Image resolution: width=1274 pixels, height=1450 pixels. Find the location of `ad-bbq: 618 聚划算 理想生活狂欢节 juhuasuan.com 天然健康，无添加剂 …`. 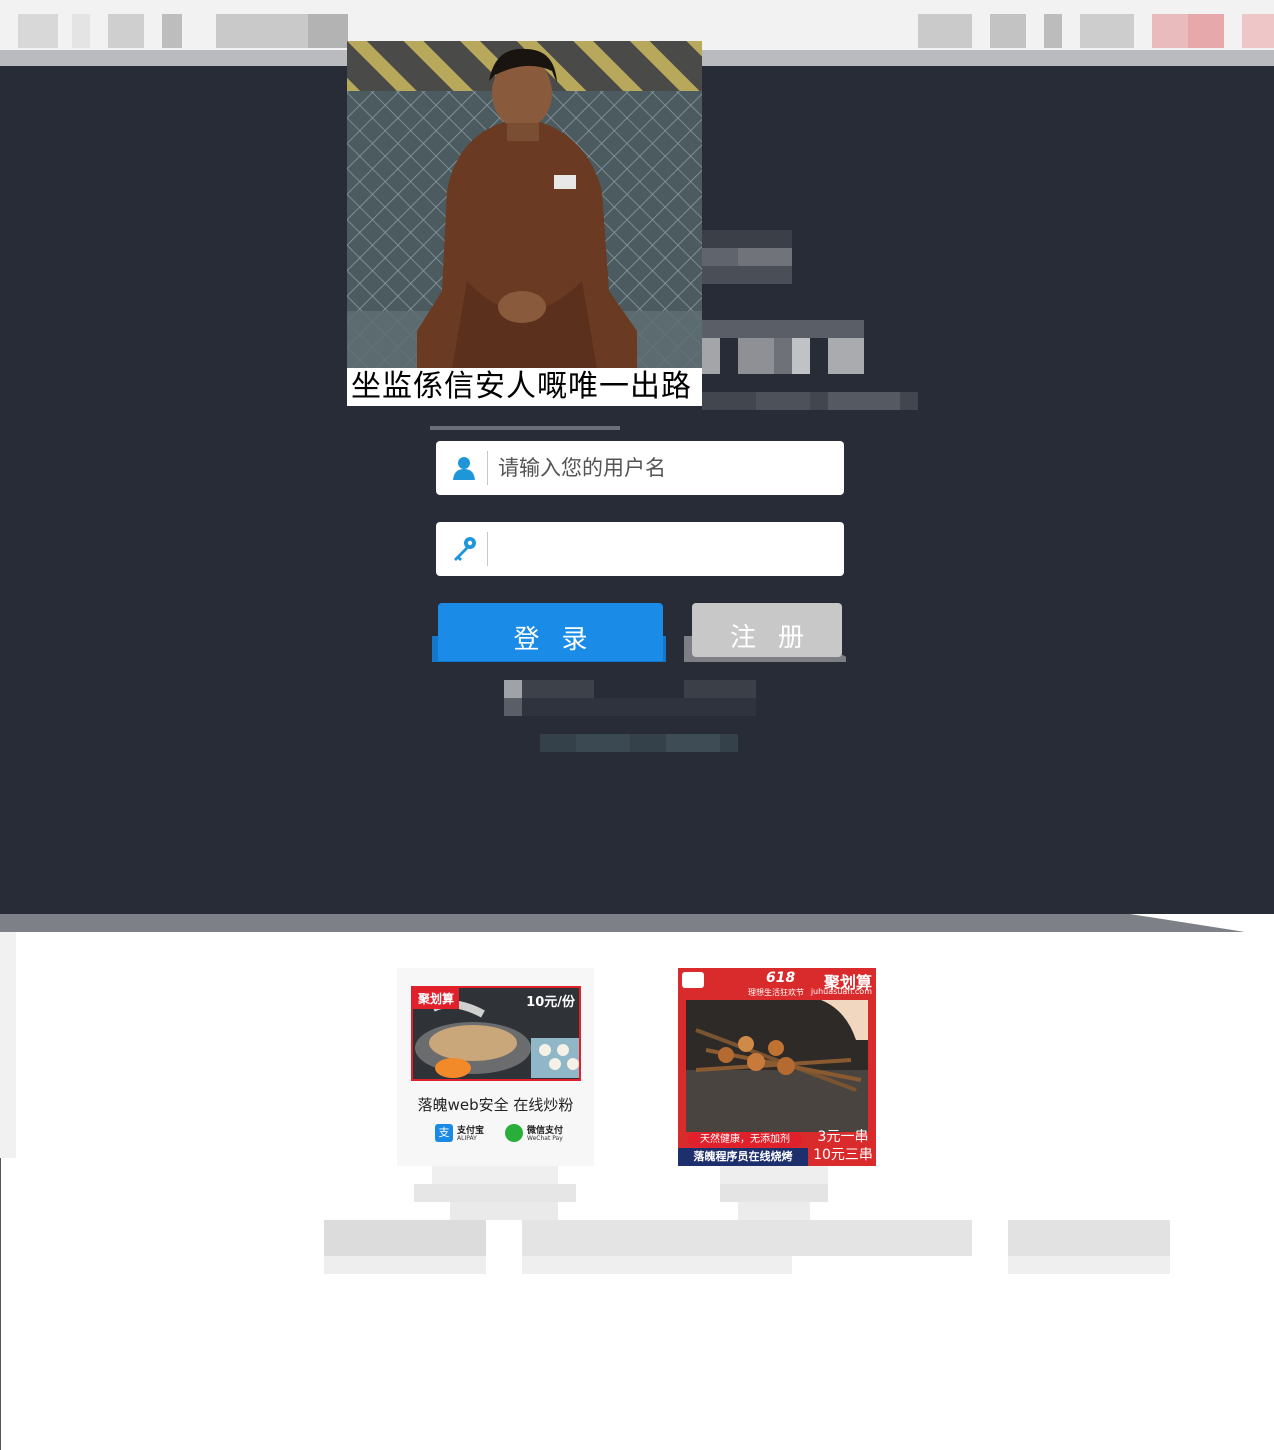

ad-bbq: 618 聚划算 理想生活狂欢节 juhuasuan.com 天然健康，无添加剂 … is located at coordinates (777, 1067).